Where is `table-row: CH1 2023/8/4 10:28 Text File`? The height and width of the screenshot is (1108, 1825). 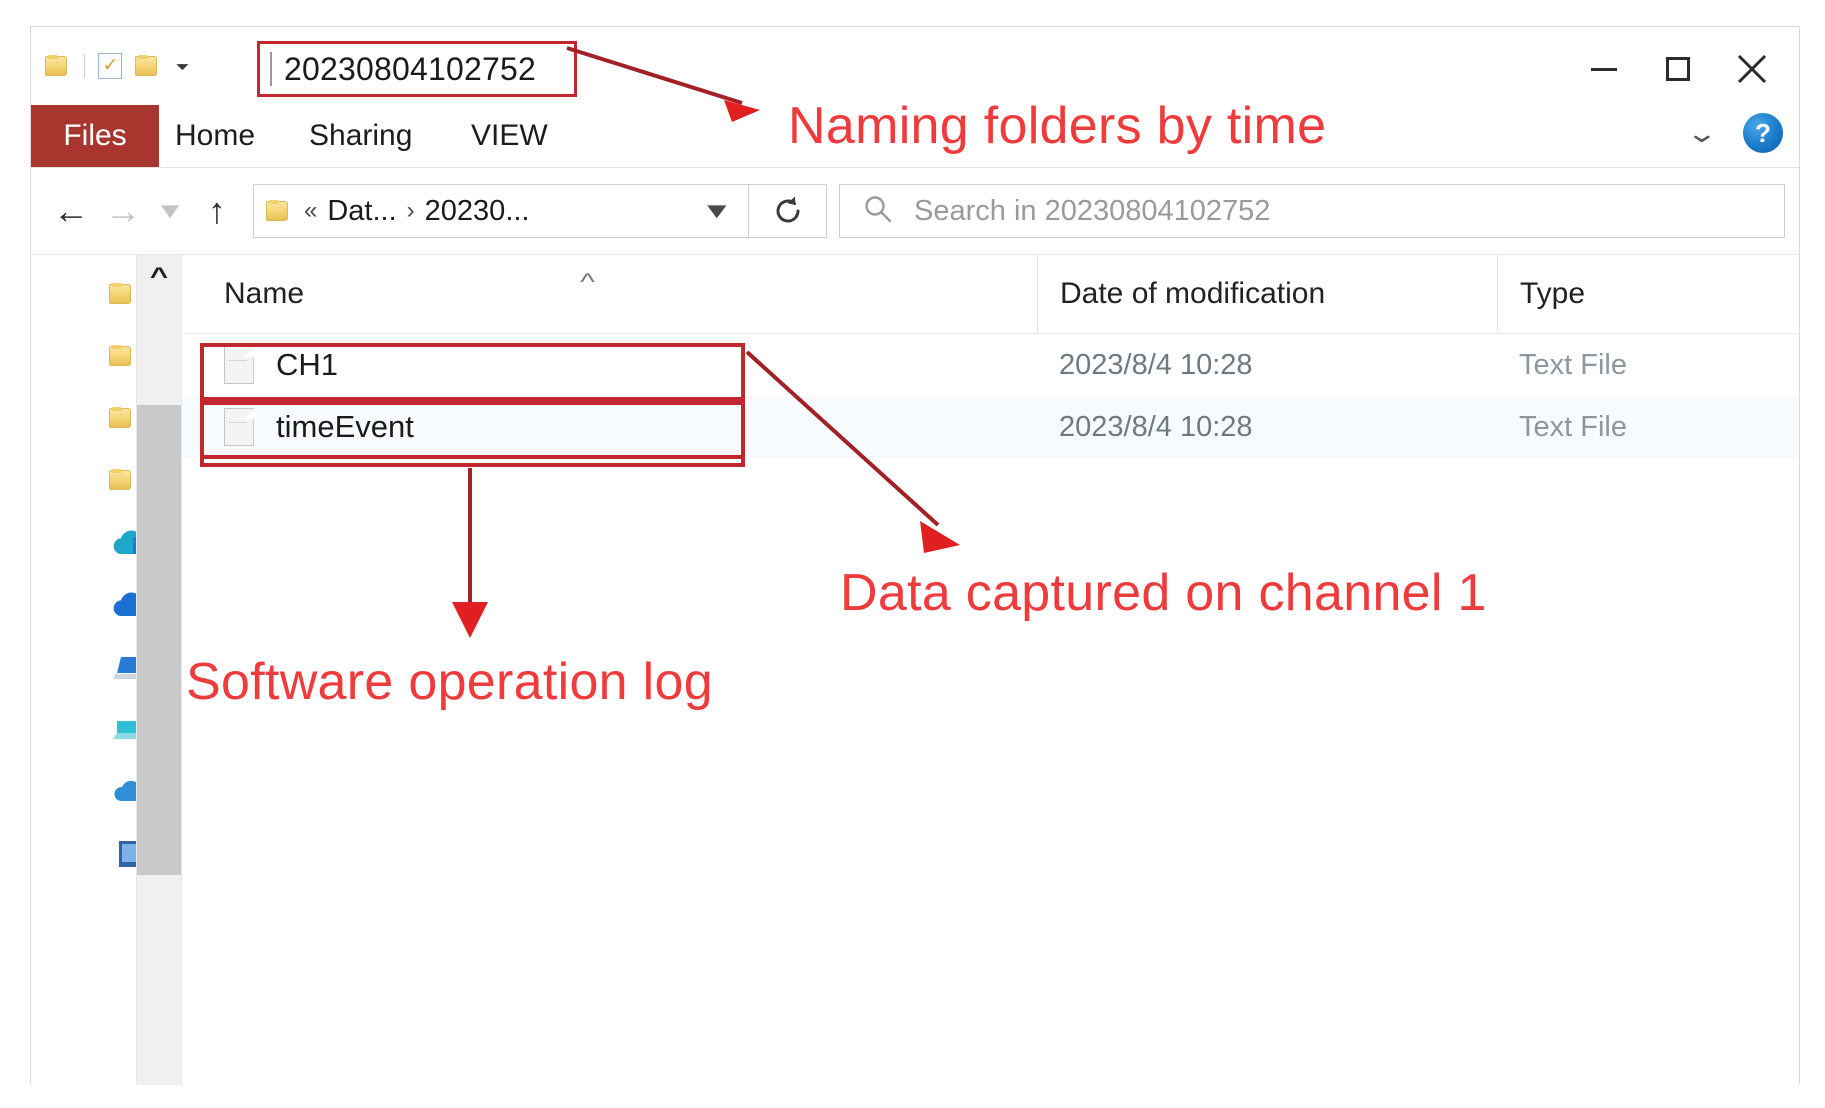
table-row: CH1 2023/8/4 10:28 Text File is located at coordinates (990, 365).